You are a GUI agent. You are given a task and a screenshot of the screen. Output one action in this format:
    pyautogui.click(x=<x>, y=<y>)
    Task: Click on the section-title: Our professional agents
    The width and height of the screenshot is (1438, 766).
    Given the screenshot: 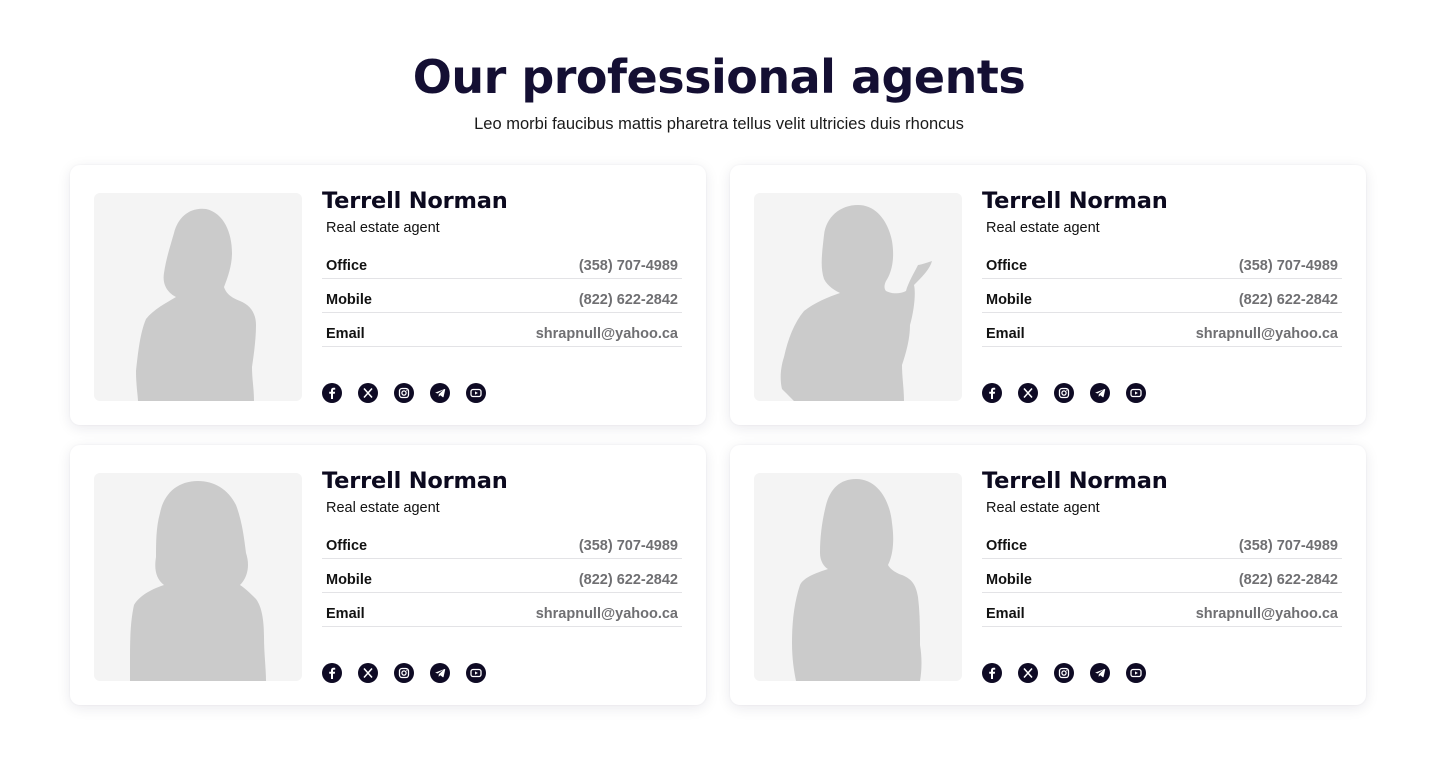 What is the action you would take?
    pyautogui.click(x=719, y=77)
    